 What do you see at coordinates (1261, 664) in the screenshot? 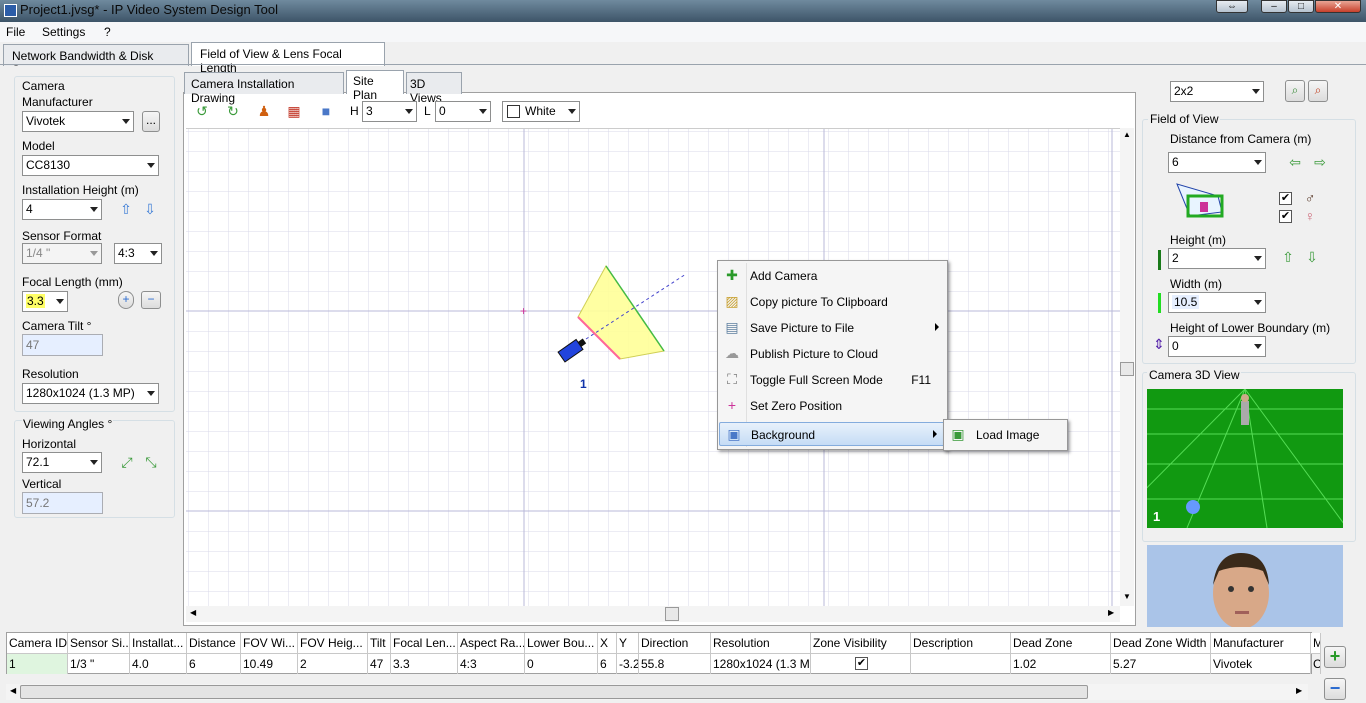
I see `table-cell: Vivotek` at bounding box center [1261, 664].